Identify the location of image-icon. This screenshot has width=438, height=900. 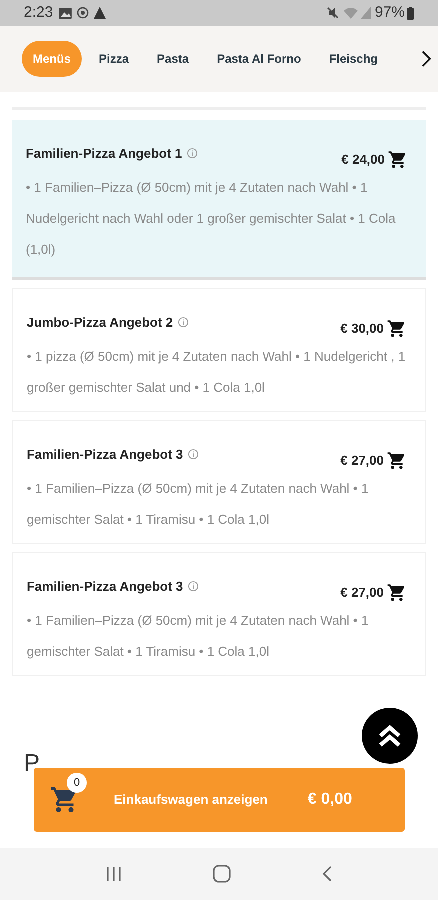
(65, 13).